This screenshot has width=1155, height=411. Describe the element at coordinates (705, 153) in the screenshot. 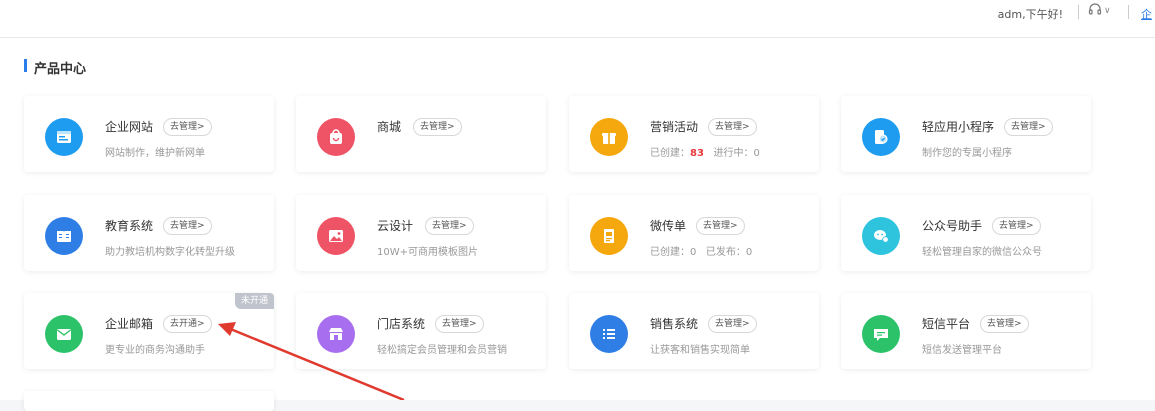

I see `card-description: 已创建：83 进行中：0` at that location.